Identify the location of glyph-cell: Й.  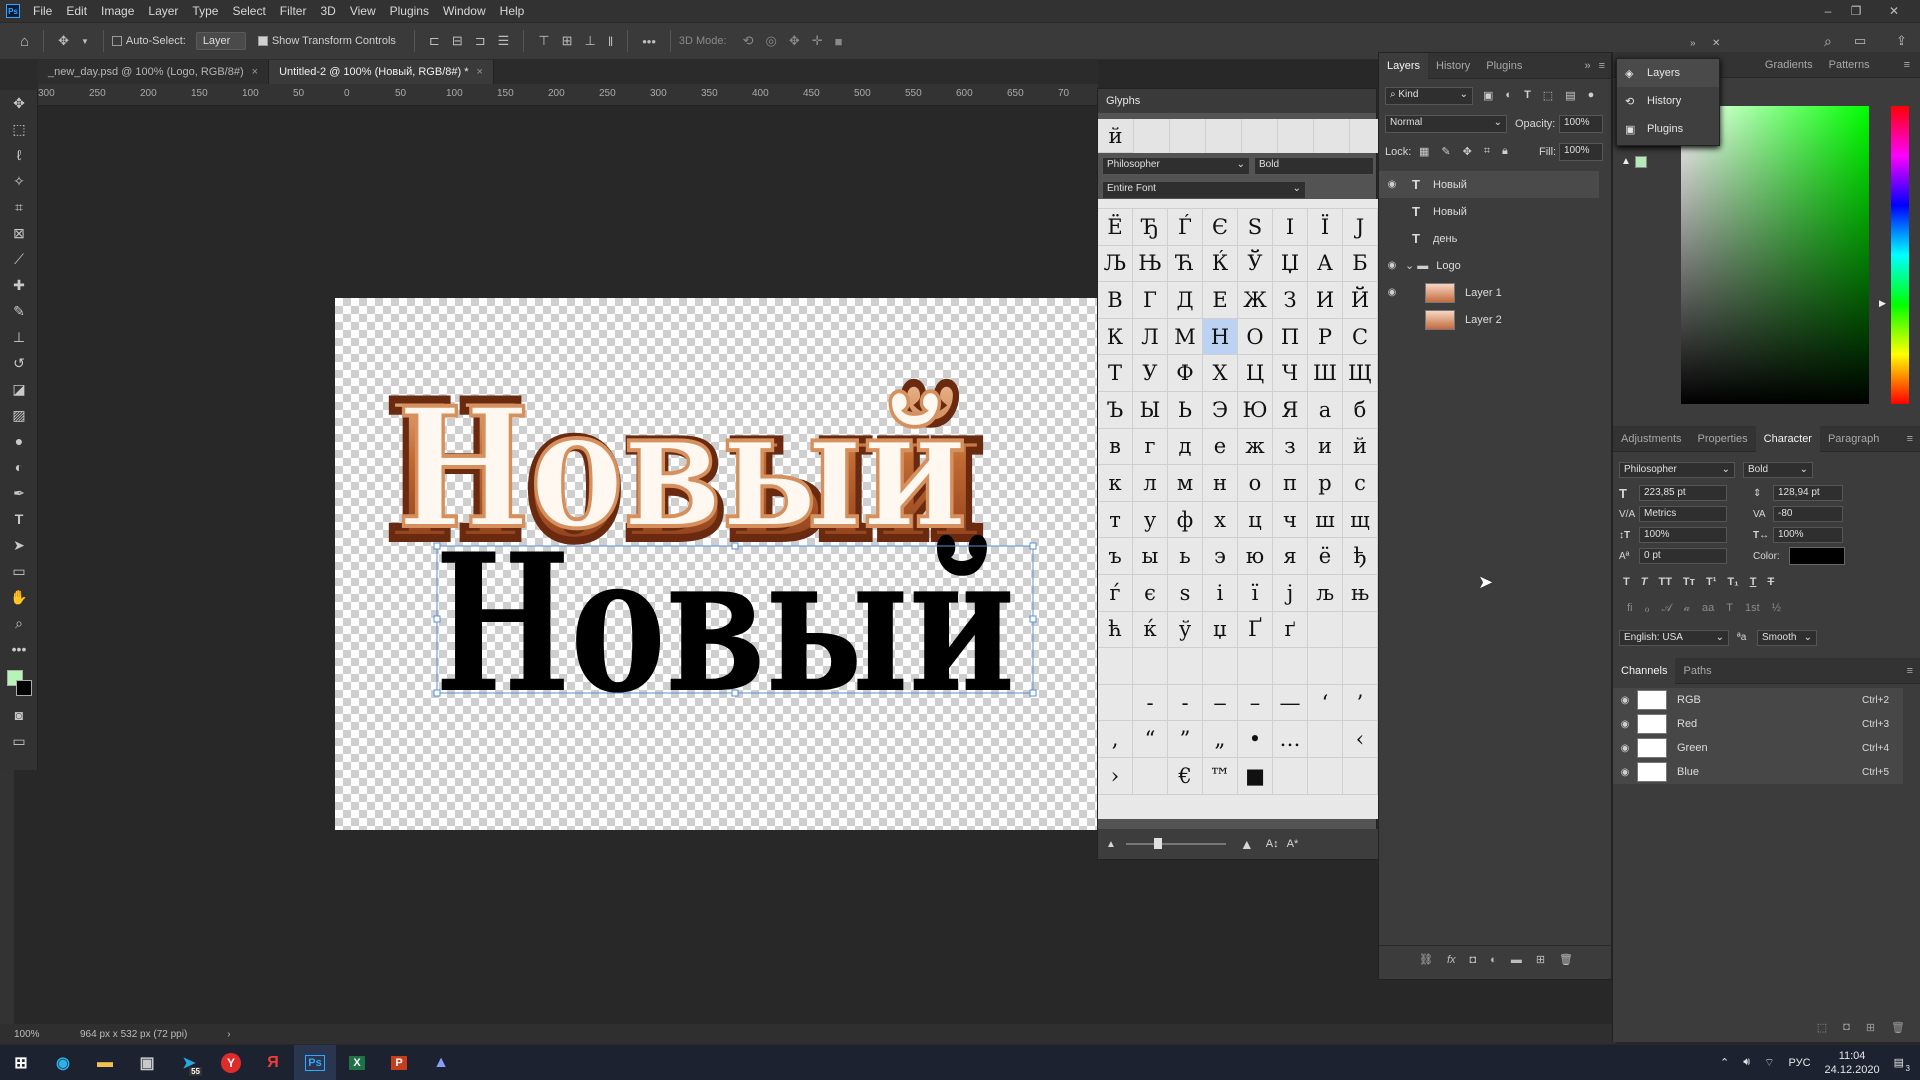
(1360, 300).